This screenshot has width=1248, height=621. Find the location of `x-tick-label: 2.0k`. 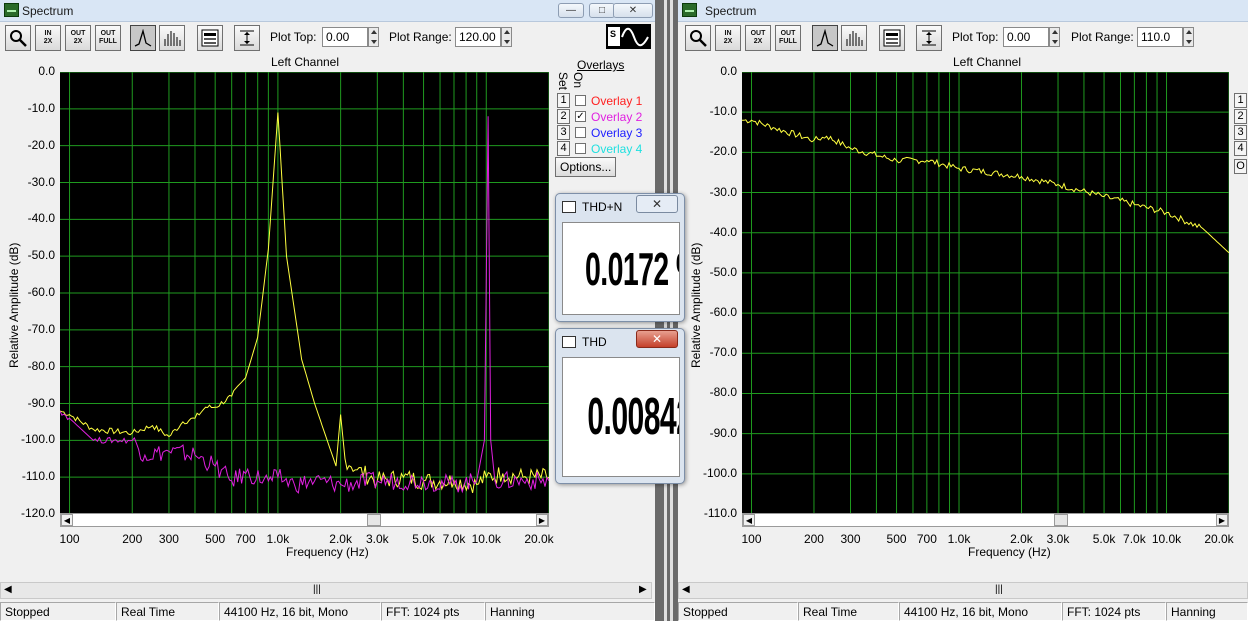

x-tick-label: 2.0k is located at coordinates (1021, 539).